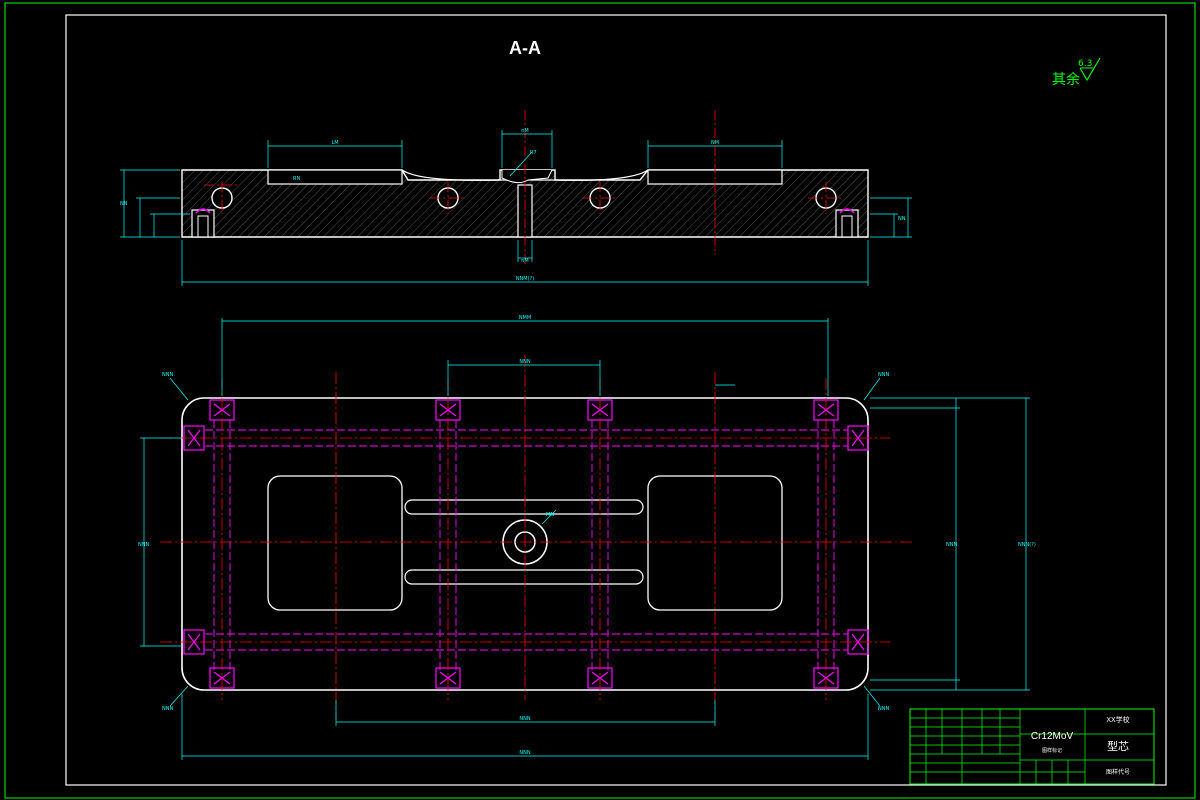  What do you see at coordinates (1027, 545) in the screenshot?
I see `svg-text: NNN(?)` at bounding box center [1027, 545].